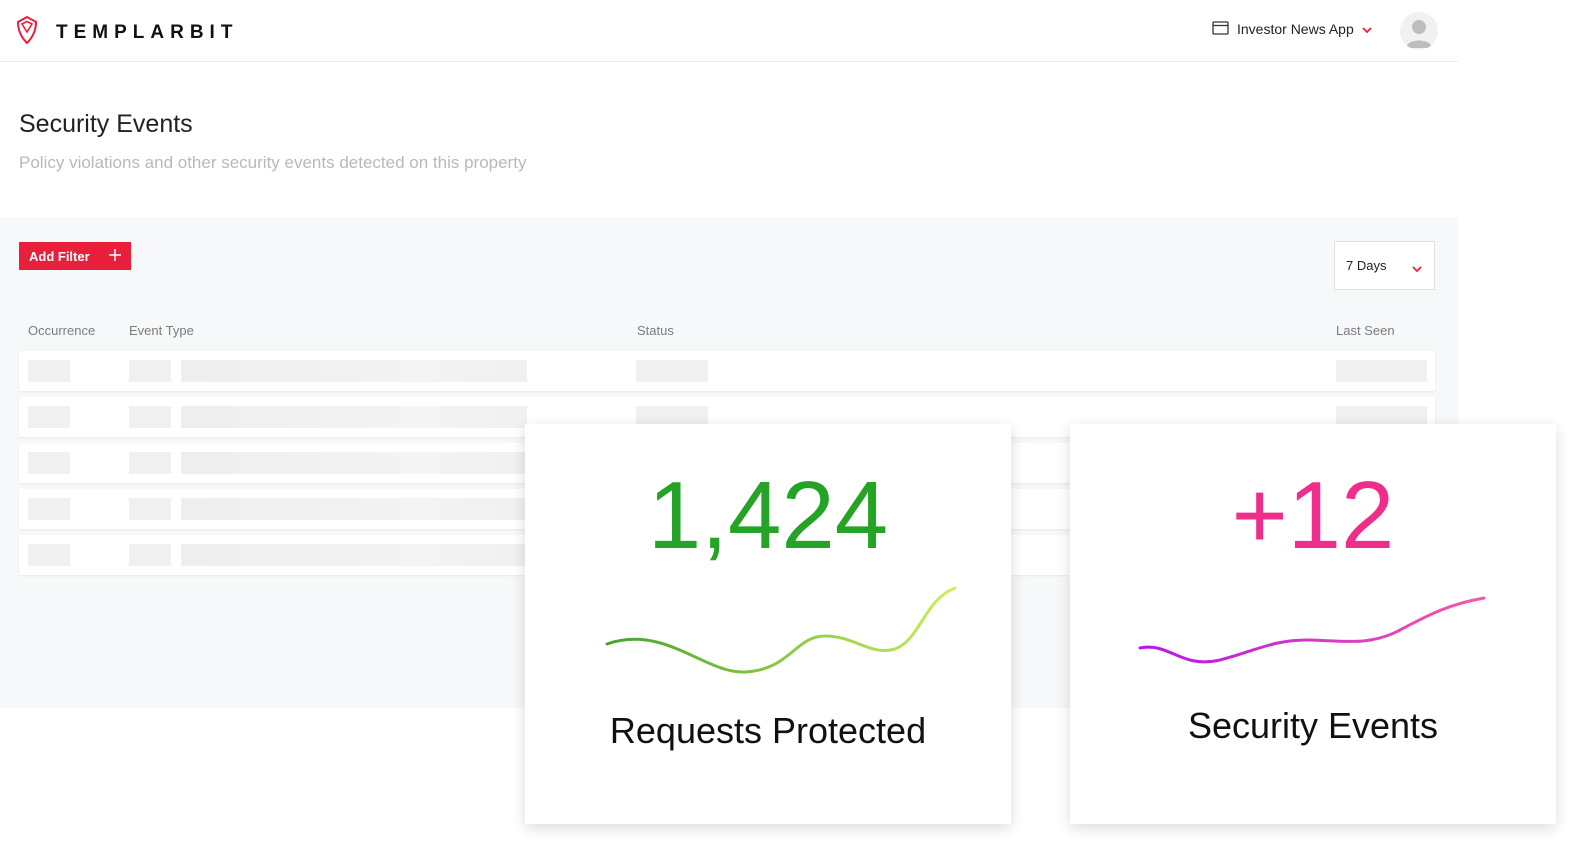 The image size is (1588, 848). What do you see at coordinates (727, 371) in the screenshot?
I see `table-row` at bounding box center [727, 371].